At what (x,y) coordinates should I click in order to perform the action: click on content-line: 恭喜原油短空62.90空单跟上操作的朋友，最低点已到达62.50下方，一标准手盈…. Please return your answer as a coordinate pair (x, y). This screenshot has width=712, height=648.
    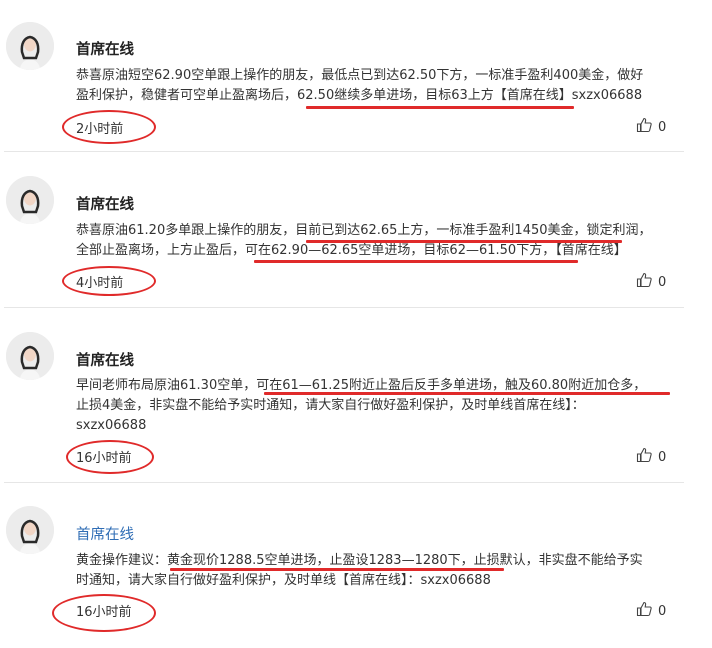
    Looking at the image, I should click on (360, 75).